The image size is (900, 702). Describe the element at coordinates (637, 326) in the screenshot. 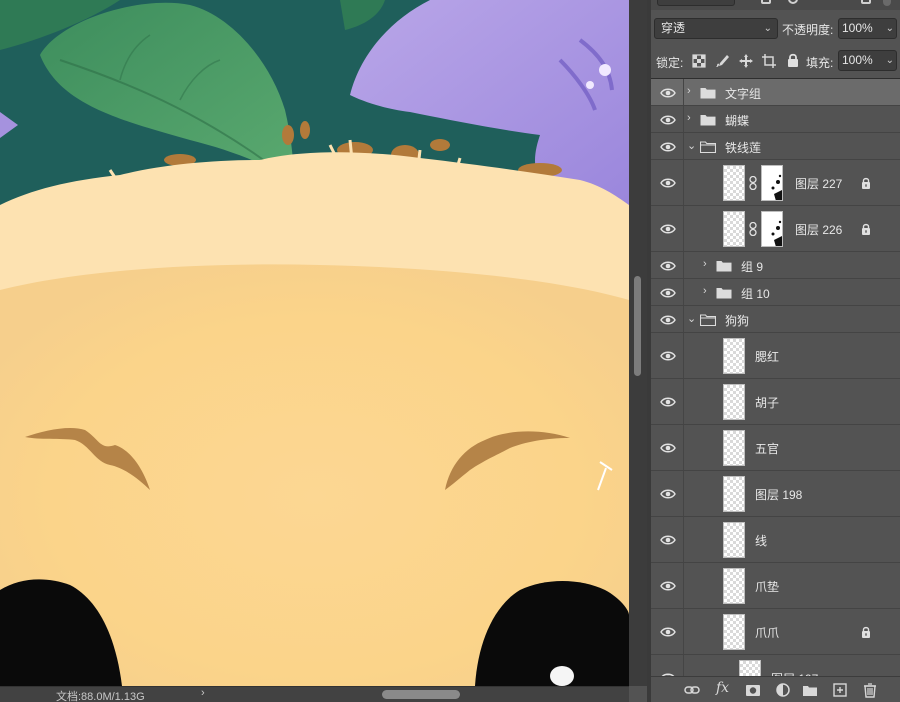

I see `vertical-scrollbar-thumb` at that location.